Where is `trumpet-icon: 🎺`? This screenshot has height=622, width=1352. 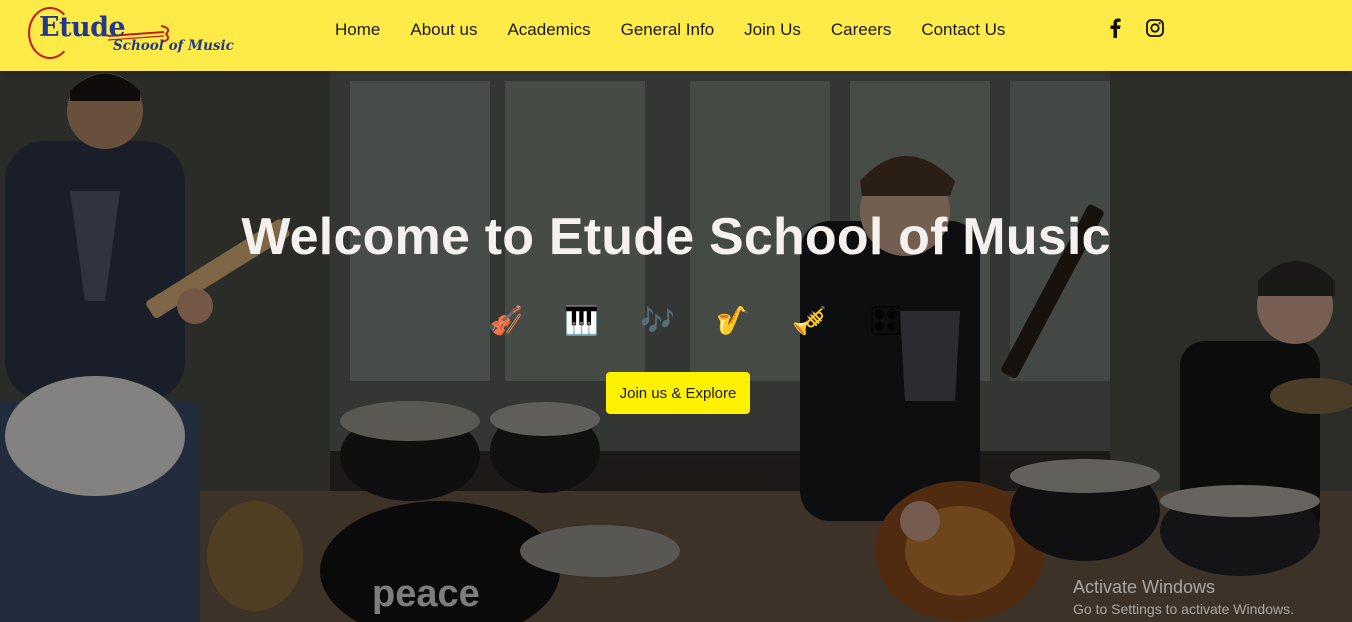 trumpet-icon: 🎺 is located at coordinates (809, 320).